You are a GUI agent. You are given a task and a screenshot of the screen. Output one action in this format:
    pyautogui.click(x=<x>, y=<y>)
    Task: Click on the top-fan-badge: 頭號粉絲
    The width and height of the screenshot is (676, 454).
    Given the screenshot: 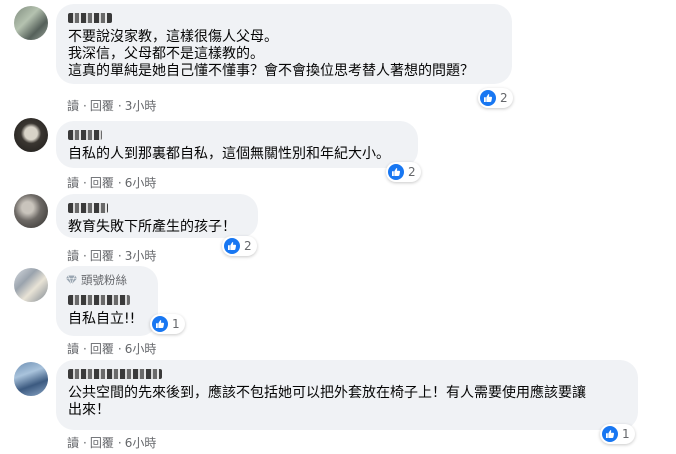 What is the action you would take?
    pyautogui.click(x=112, y=280)
    